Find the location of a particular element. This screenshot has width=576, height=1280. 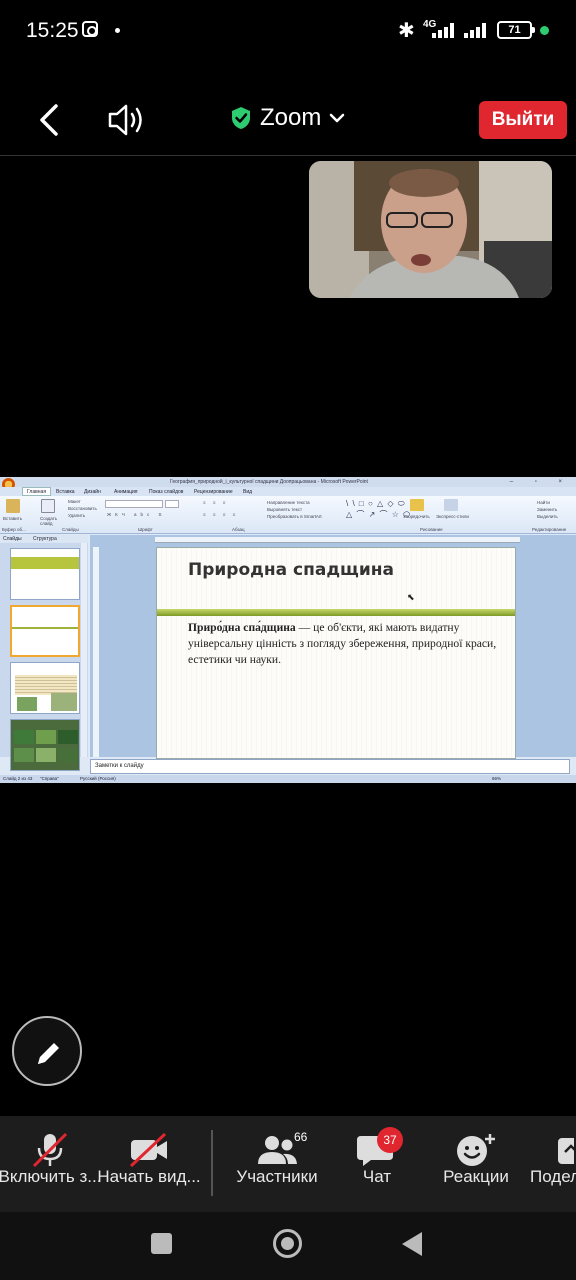

share-label: Подел is located at coordinates (553, 1176).